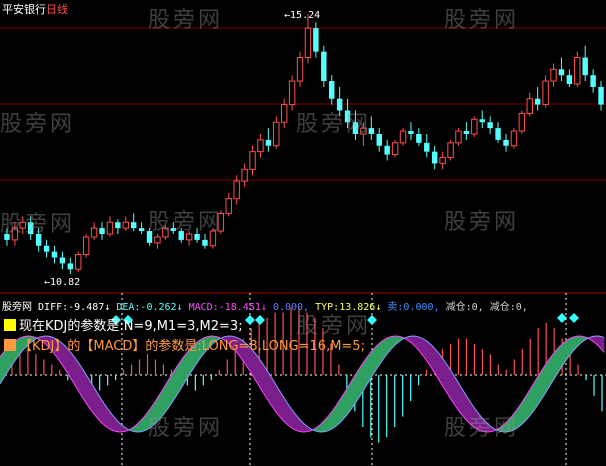  What do you see at coordinates (521, 307) in the screenshot?
I see `reduce-value-2: 0,` at bounding box center [521, 307].